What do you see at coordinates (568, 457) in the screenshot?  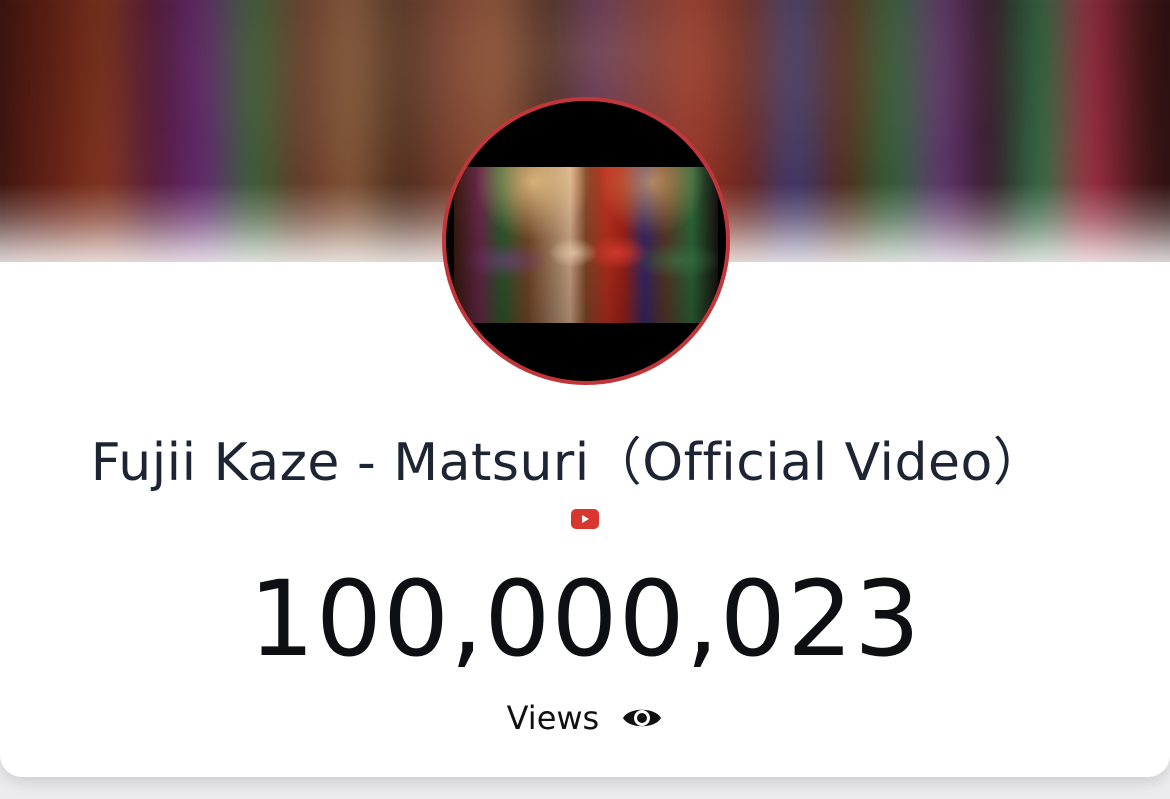 I see `video-title: Fujii Kaze - Matsuri（Official Video）` at bounding box center [568, 457].